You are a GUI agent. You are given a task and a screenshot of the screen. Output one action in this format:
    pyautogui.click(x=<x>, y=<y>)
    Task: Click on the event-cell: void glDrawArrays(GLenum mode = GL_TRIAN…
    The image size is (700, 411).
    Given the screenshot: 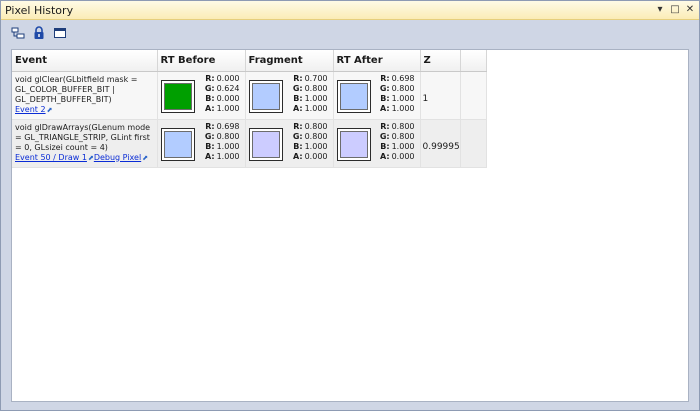 What is the action you would take?
    pyautogui.click(x=85, y=143)
    